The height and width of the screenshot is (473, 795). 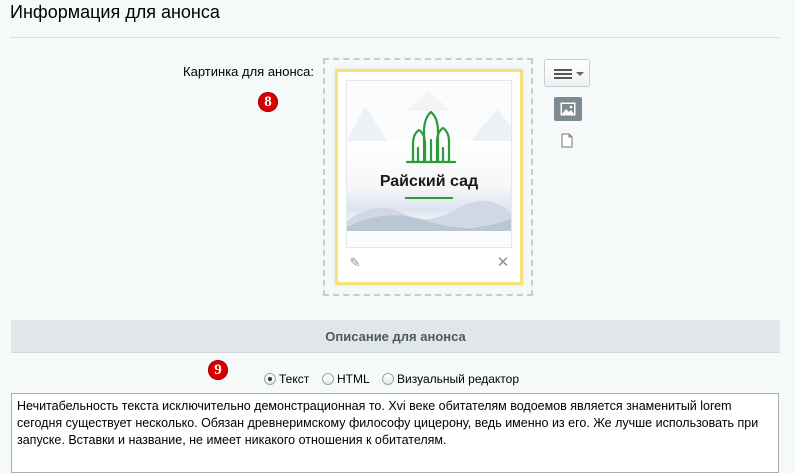 I want to click on image-card: Райский сад ✎ ✕, so click(x=429, y=177).